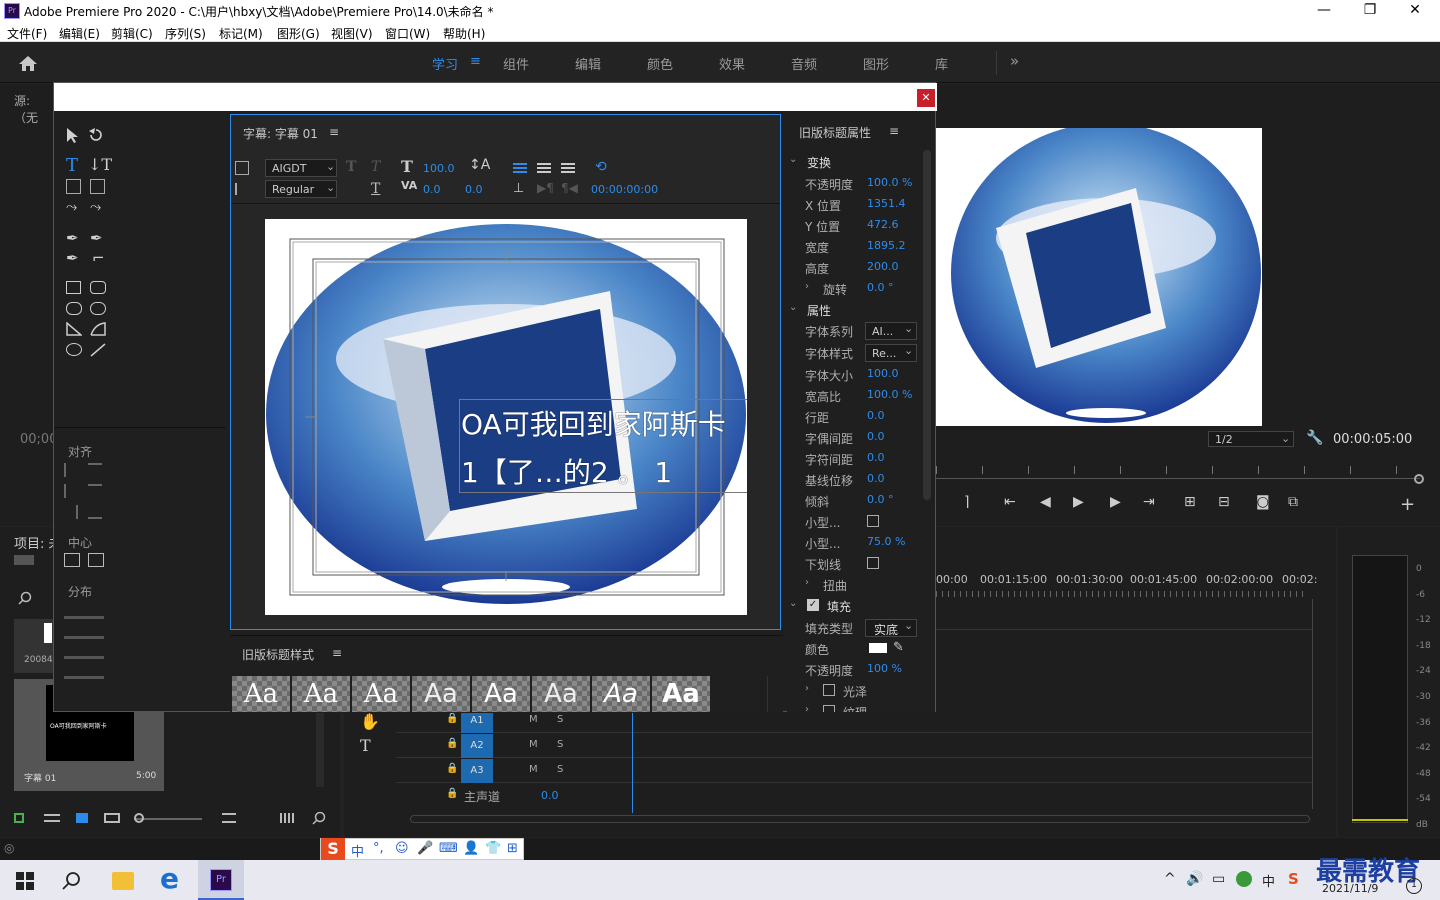 This screenshot has width=1440, height=900. Describe the element at coordinates (301, 189) in the screenshot. I see `font-style-dropdown: Regular ⌄` at that location.